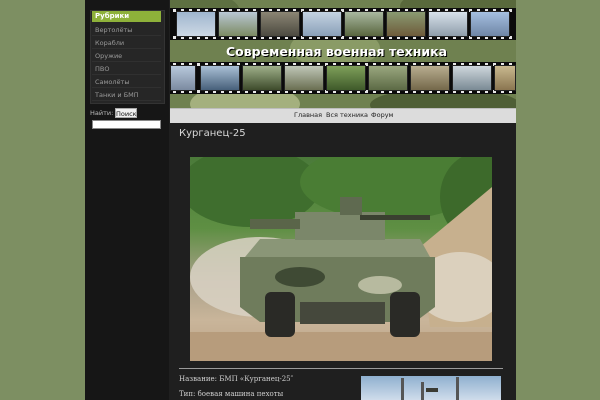 The height and width of the screenshot is (400, 600). What do you see at coordinates (126, 43) in the screenshot?
I see `sidebar-item-ships: Корабли` at bounding box center [126, 43].